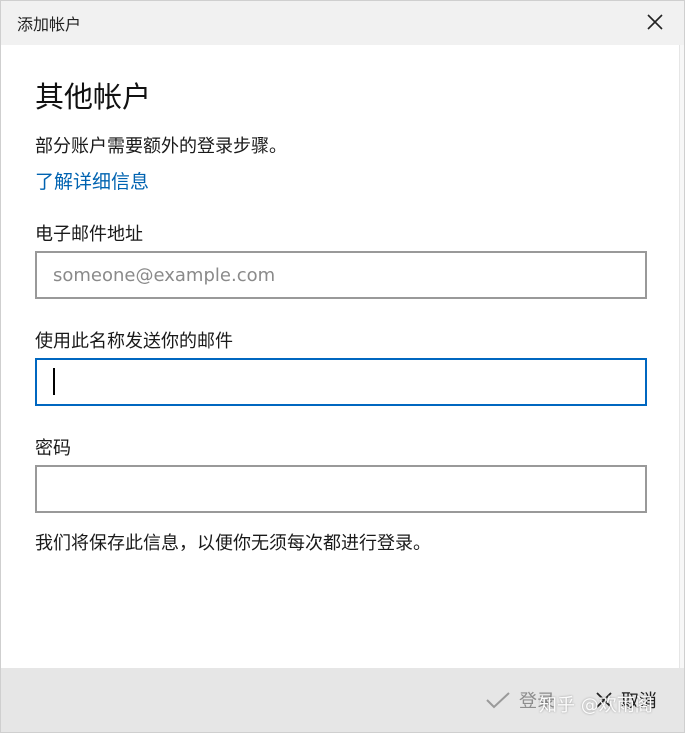  I want to click on text-caret, so click(54, 381).